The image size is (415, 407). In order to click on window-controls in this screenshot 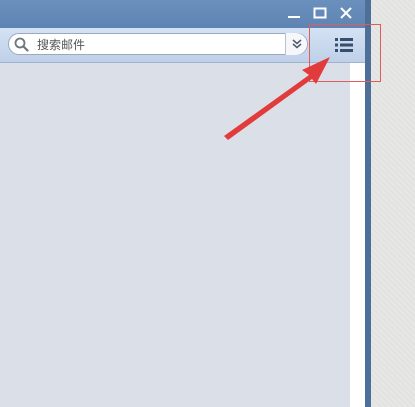, I will do `click(320, 13)`.